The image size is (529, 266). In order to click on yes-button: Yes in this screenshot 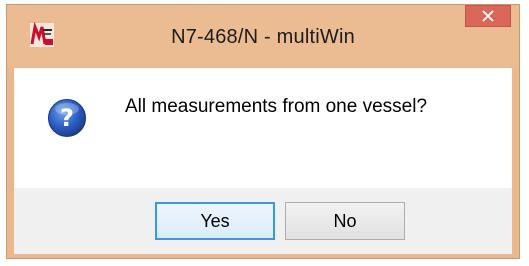, I will do `click(215, 221)`.